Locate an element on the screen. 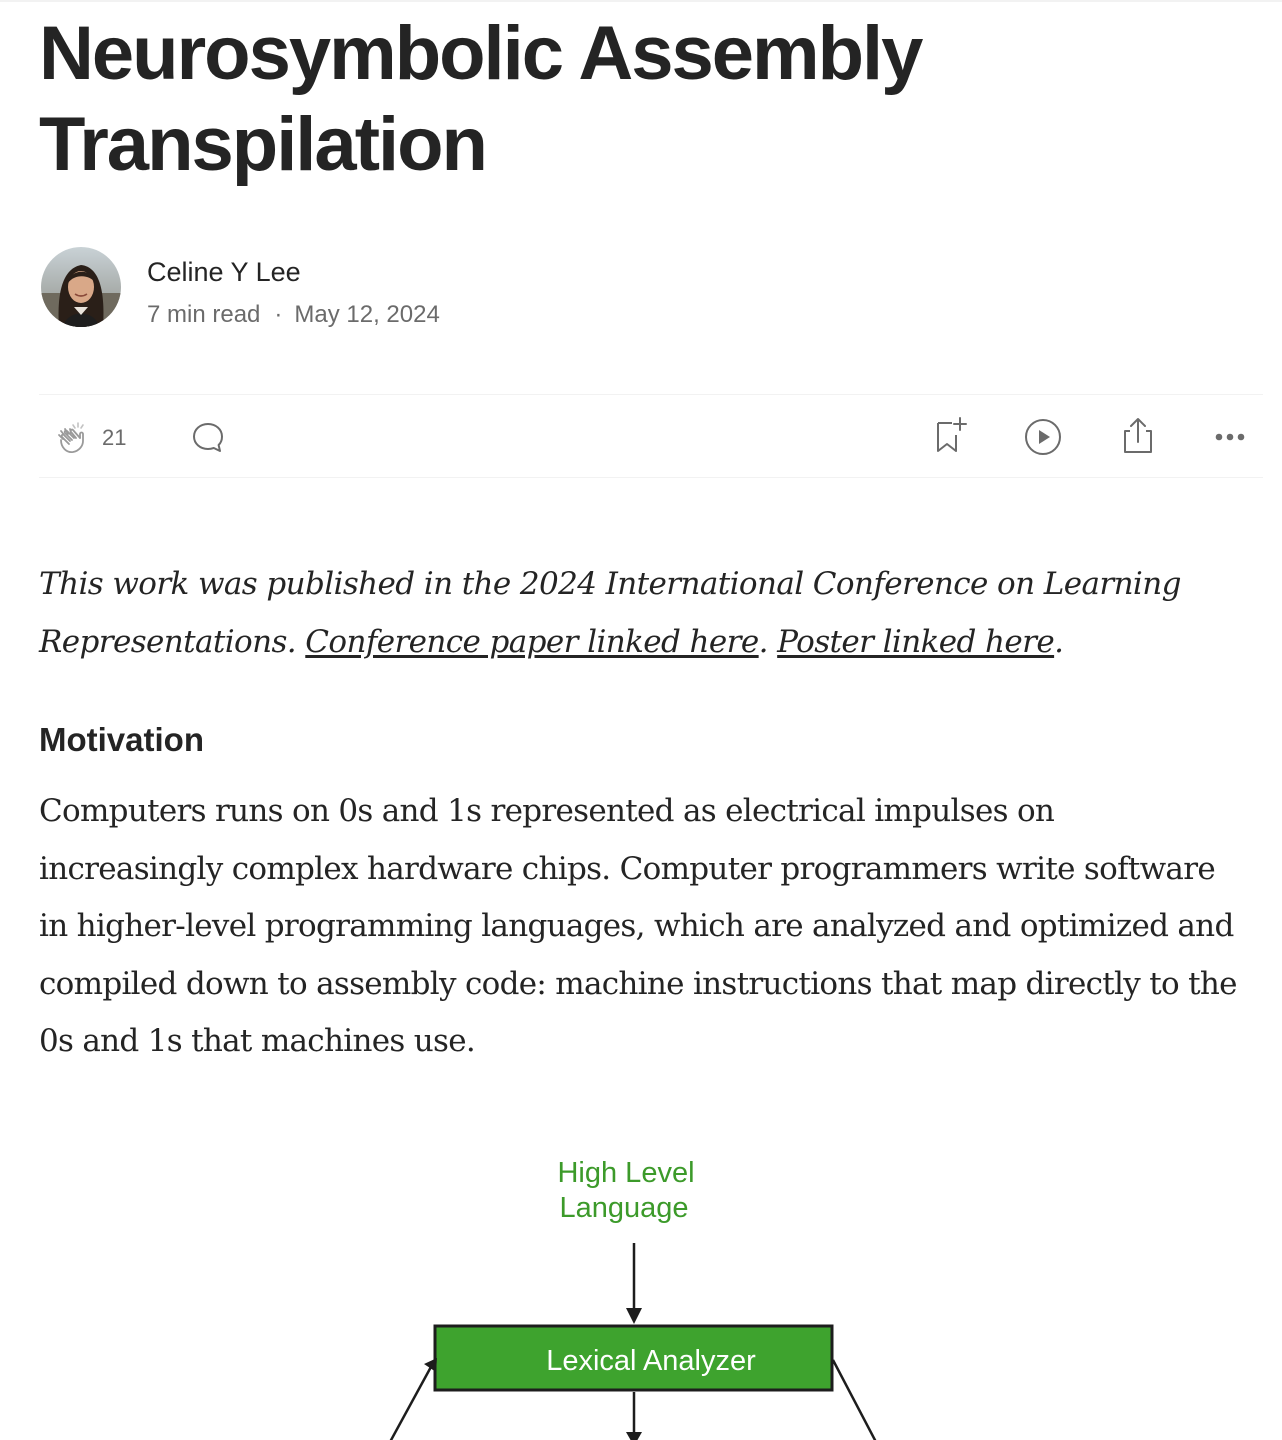 The height and width of the screenshot is (1440, 1282). share-icon is located at coordinates (1139, 437).